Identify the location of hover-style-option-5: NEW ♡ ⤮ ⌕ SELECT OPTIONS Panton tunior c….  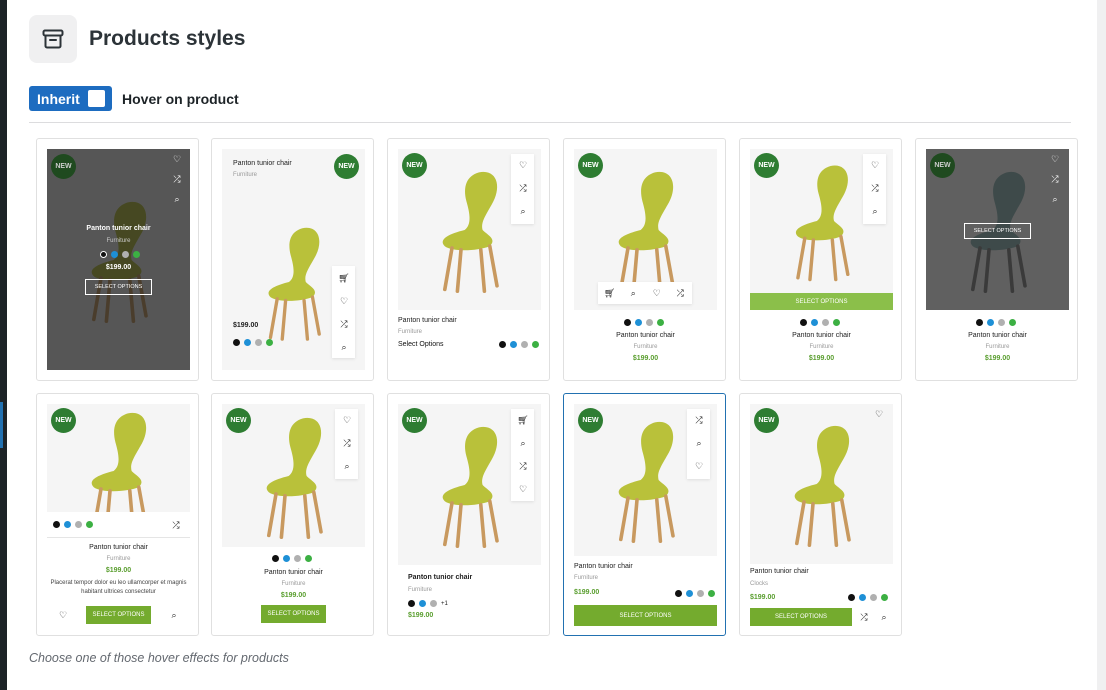
(820, 259).